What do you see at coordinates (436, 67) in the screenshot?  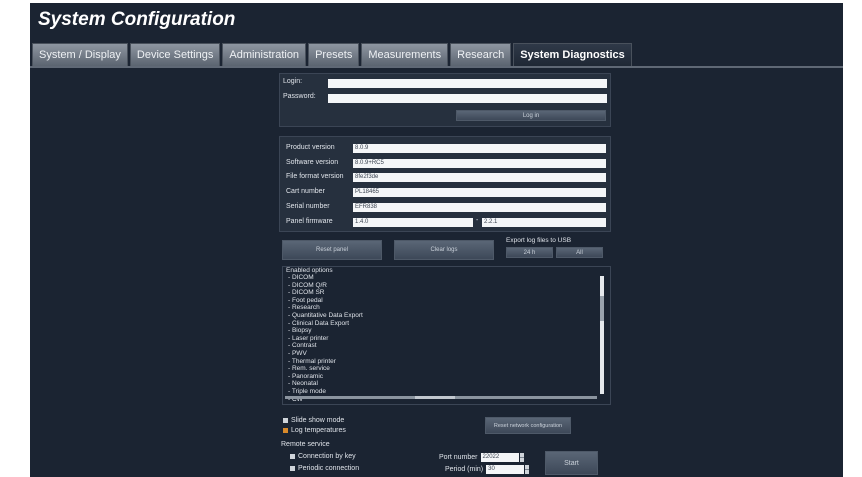 I see `tab-divider` at bounding box center [436, 67].